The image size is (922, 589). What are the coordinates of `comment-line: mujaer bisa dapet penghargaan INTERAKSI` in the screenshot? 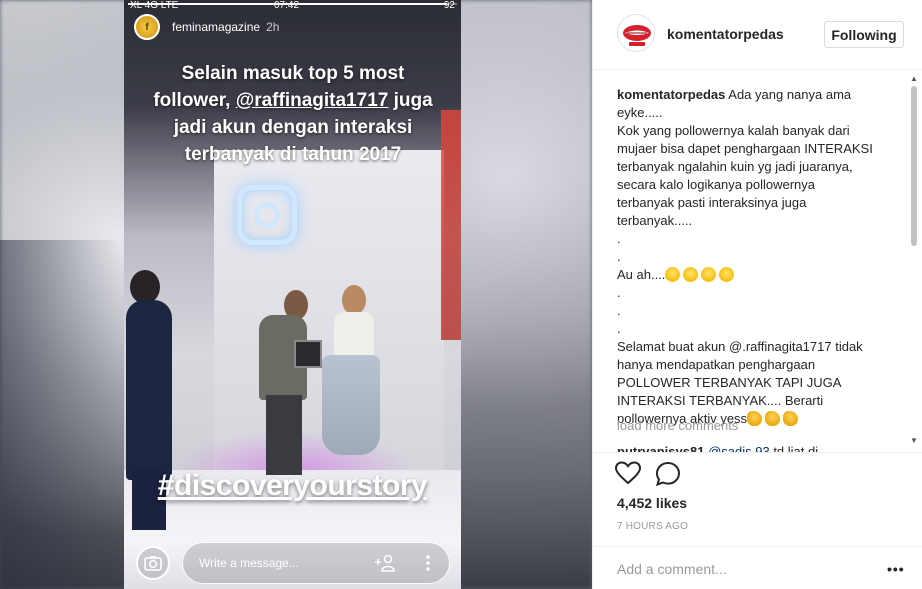 It's located at (762, 149).